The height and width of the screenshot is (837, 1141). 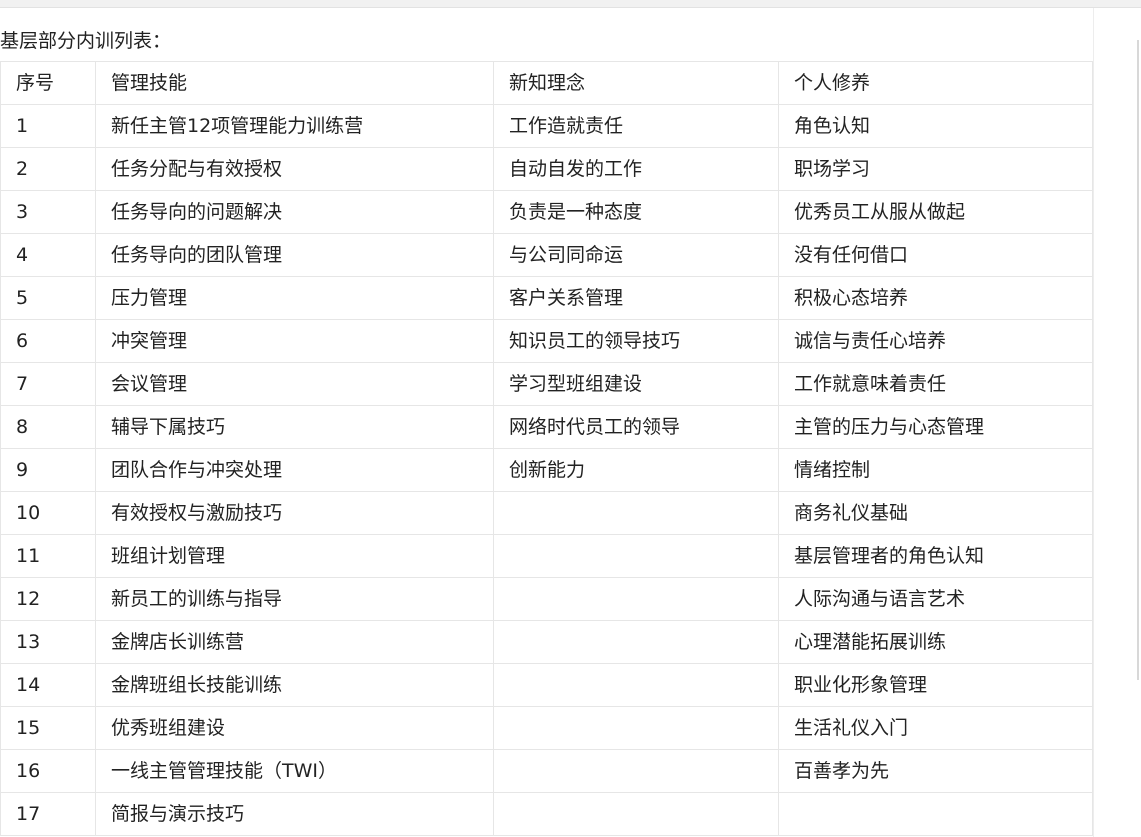 I want to click on page-title: 基层部分内训列表：, so click(x=86, y=41).